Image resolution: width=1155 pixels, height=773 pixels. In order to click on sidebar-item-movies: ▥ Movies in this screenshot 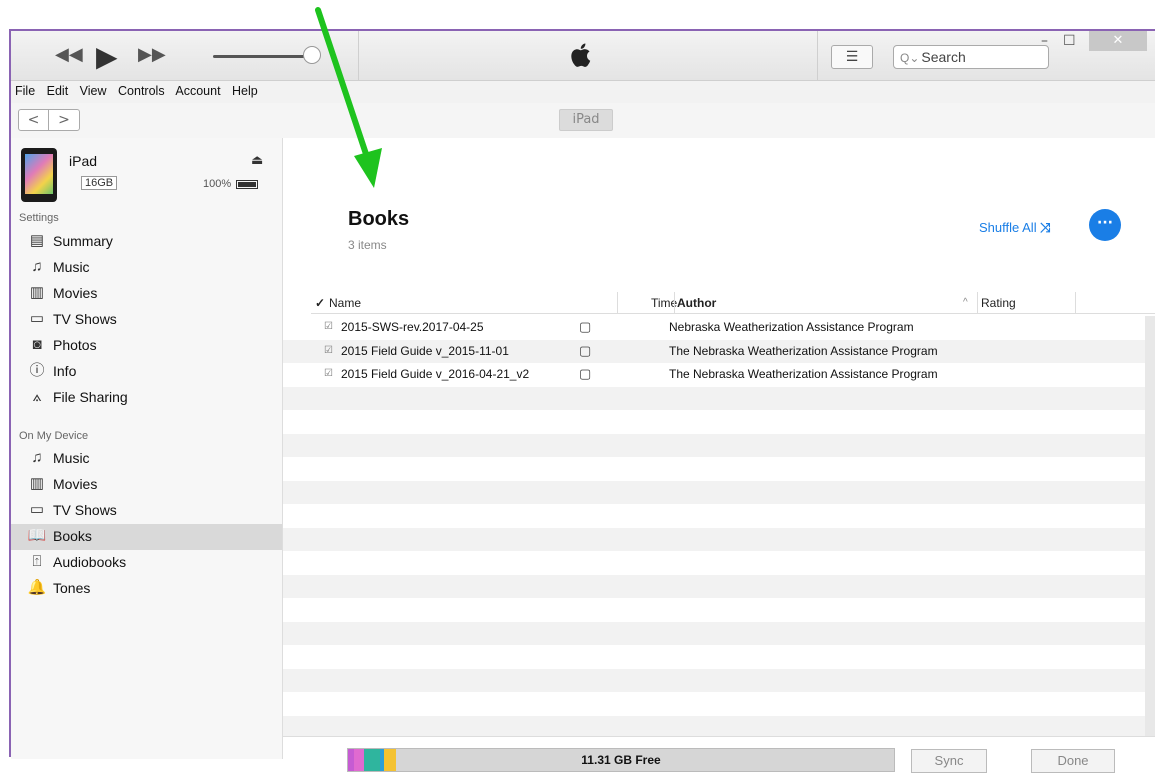, I will do `click(146, 294)`.